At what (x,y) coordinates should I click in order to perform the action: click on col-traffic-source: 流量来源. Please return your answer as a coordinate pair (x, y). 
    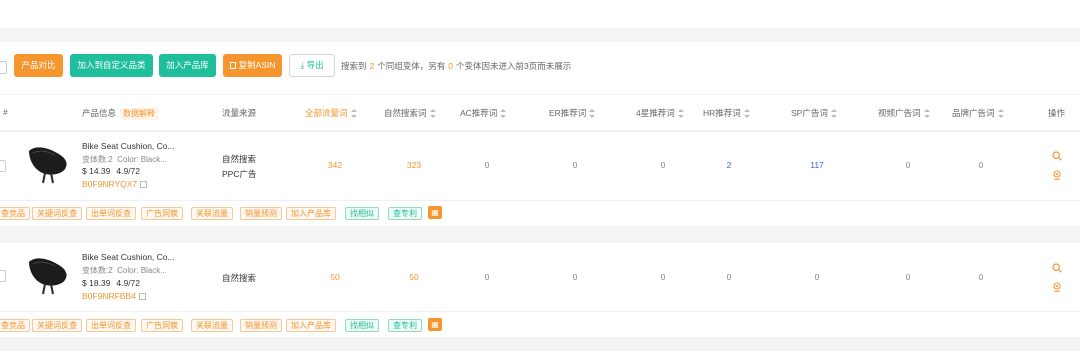
    Looking at the image, I should click on (239, 113).